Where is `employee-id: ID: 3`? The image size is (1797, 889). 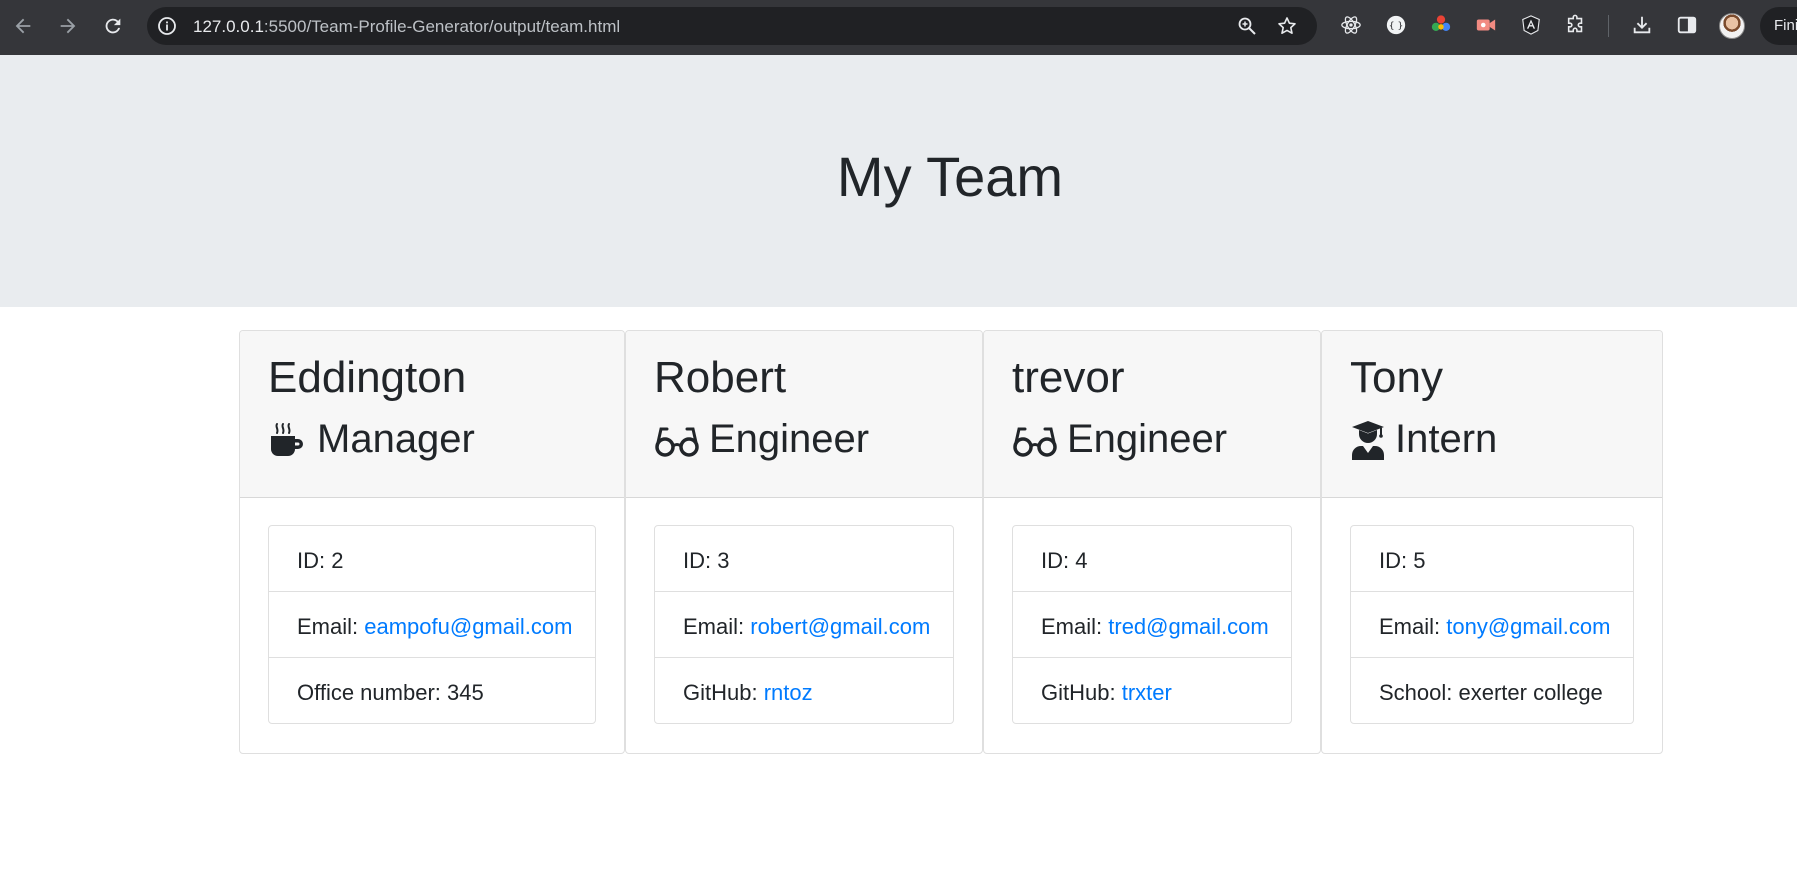
employee-id: ID: 3 is located at coordinates (804, 559).